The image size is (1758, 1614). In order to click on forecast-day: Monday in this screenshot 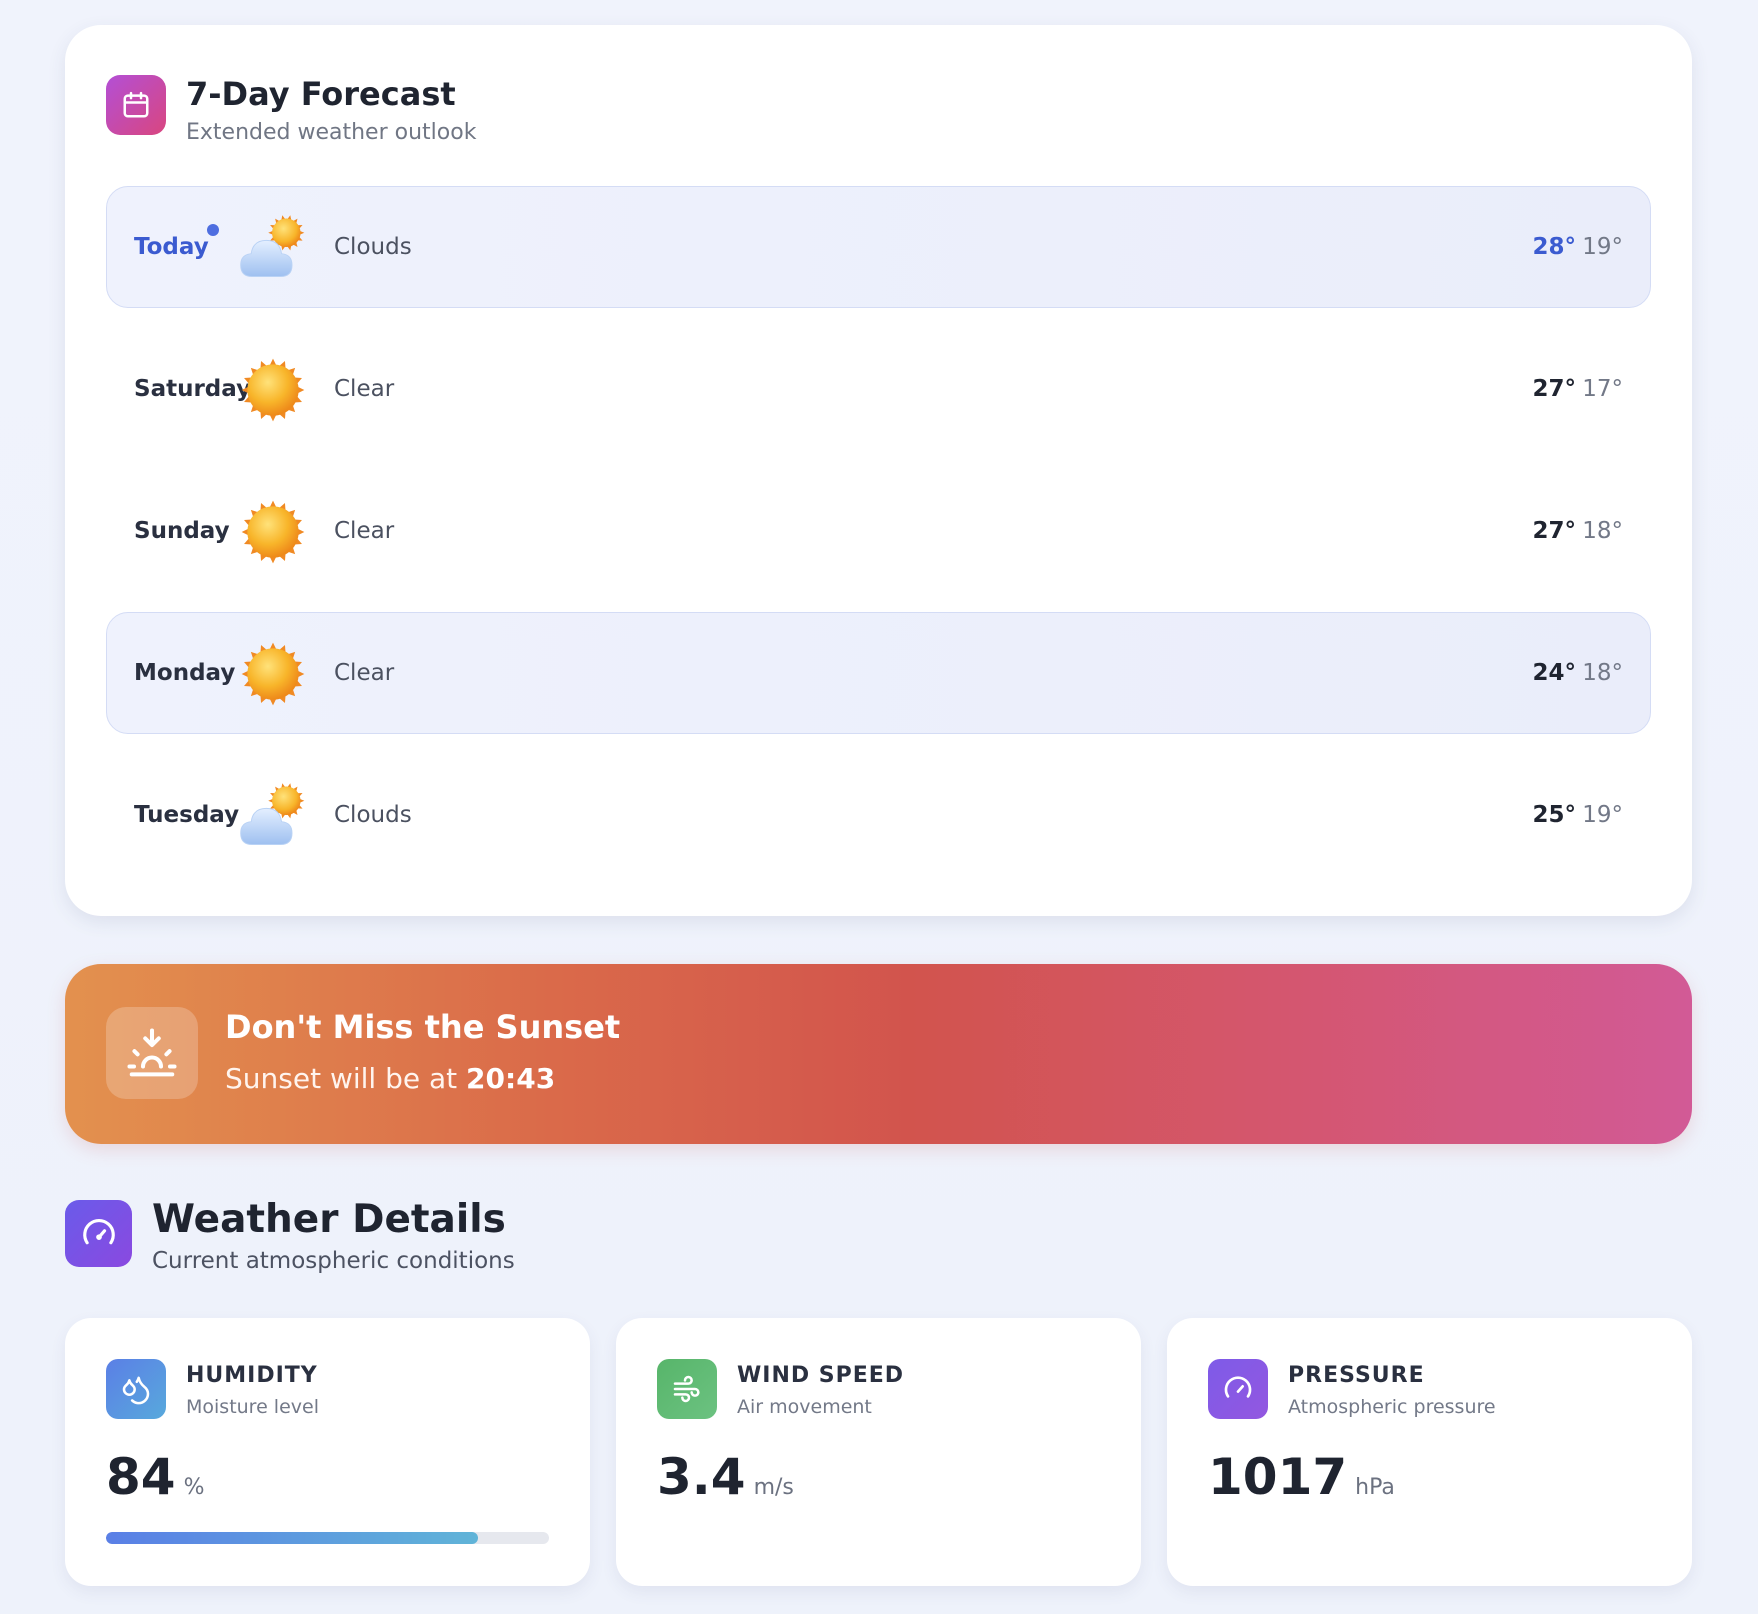, I will do `click(185, 673)`.